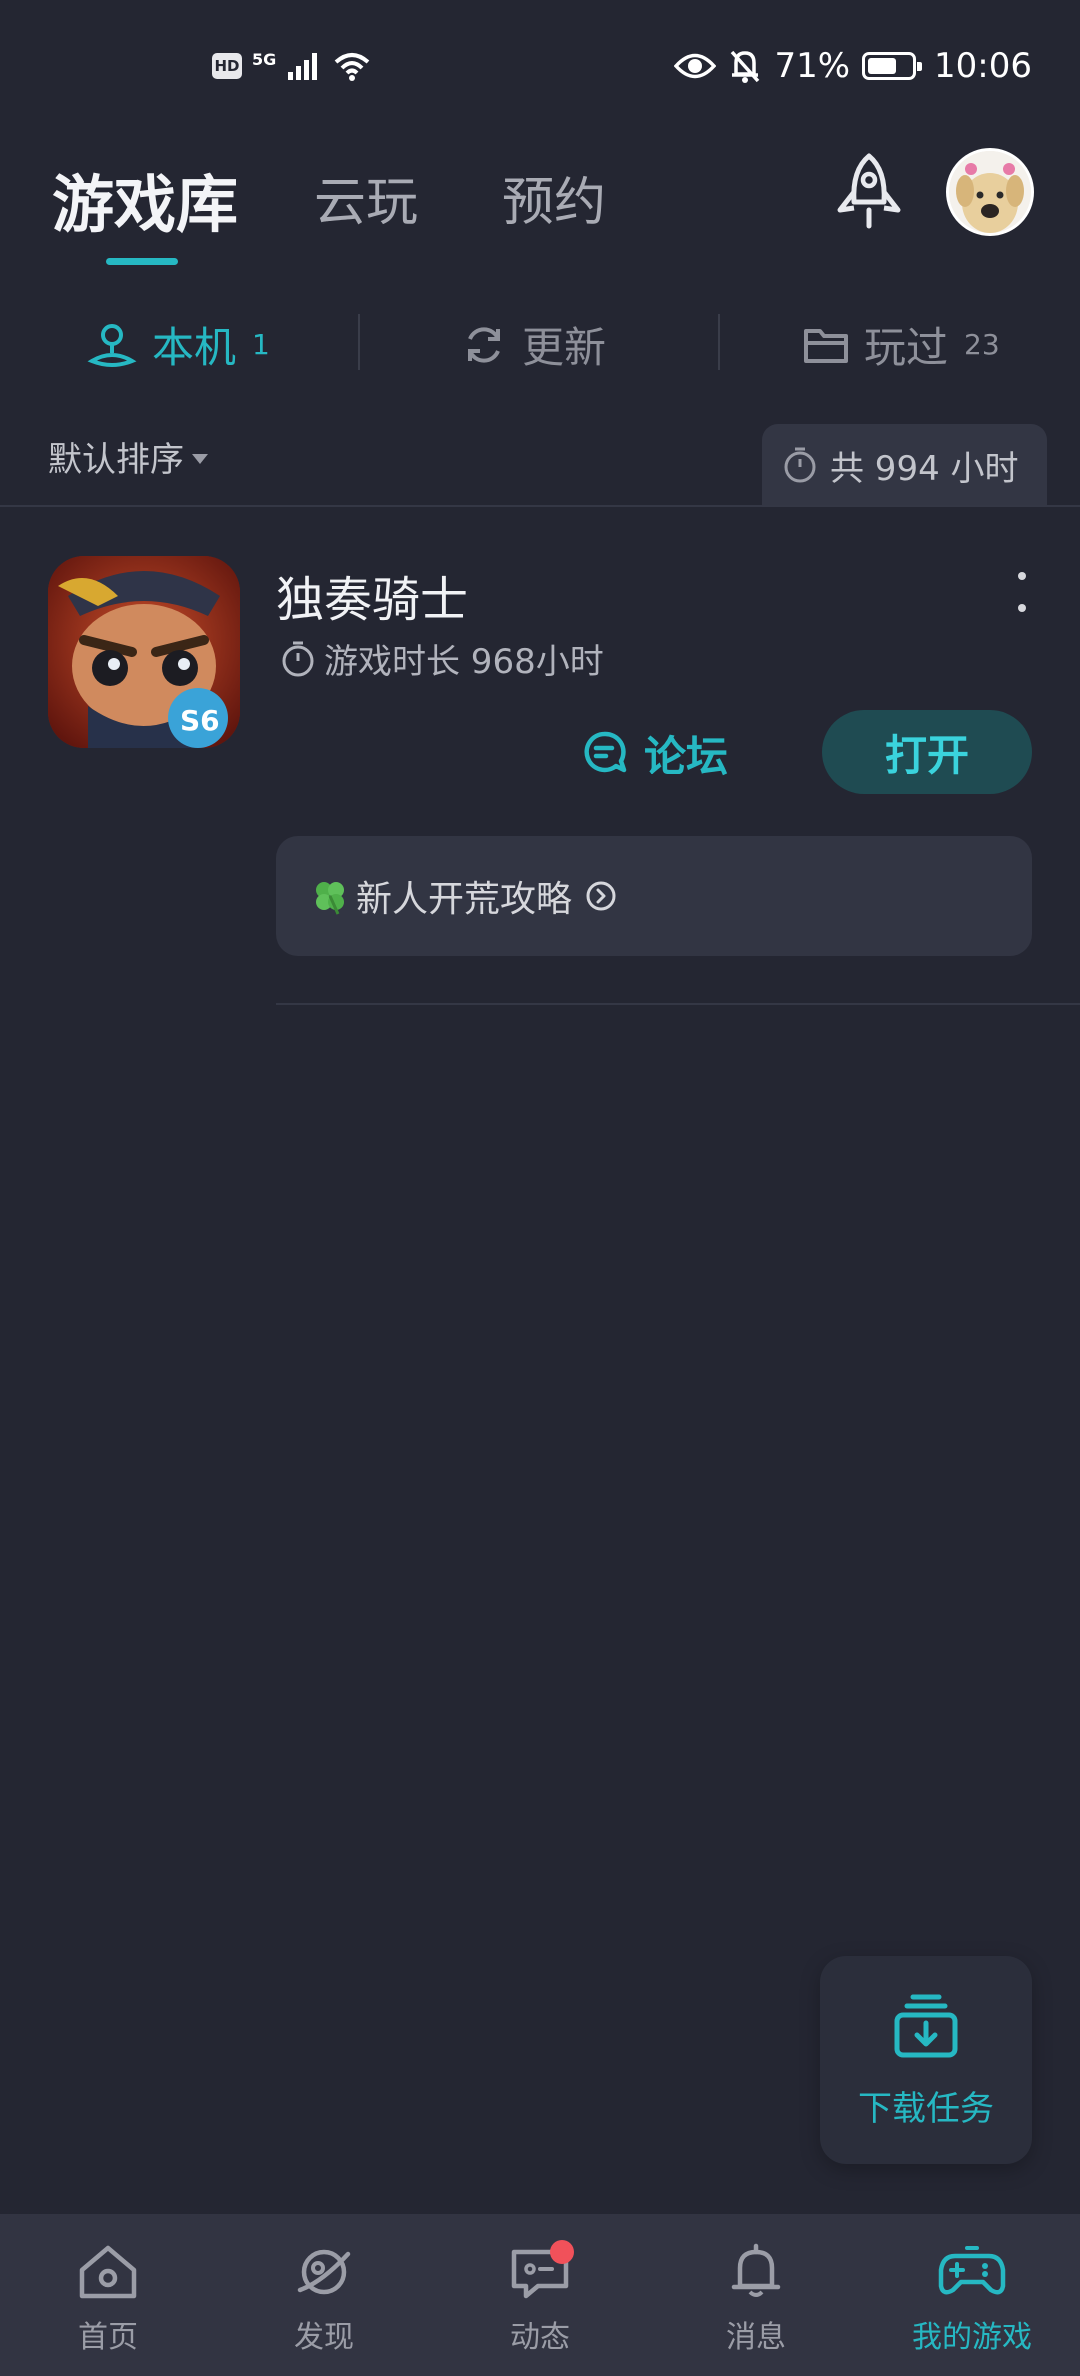 The width and height of the screenshot is (1080, 2376). I want to click on bottom-nav: 首页 发现 动态 消息 我的游戏, so click(540, 2295).